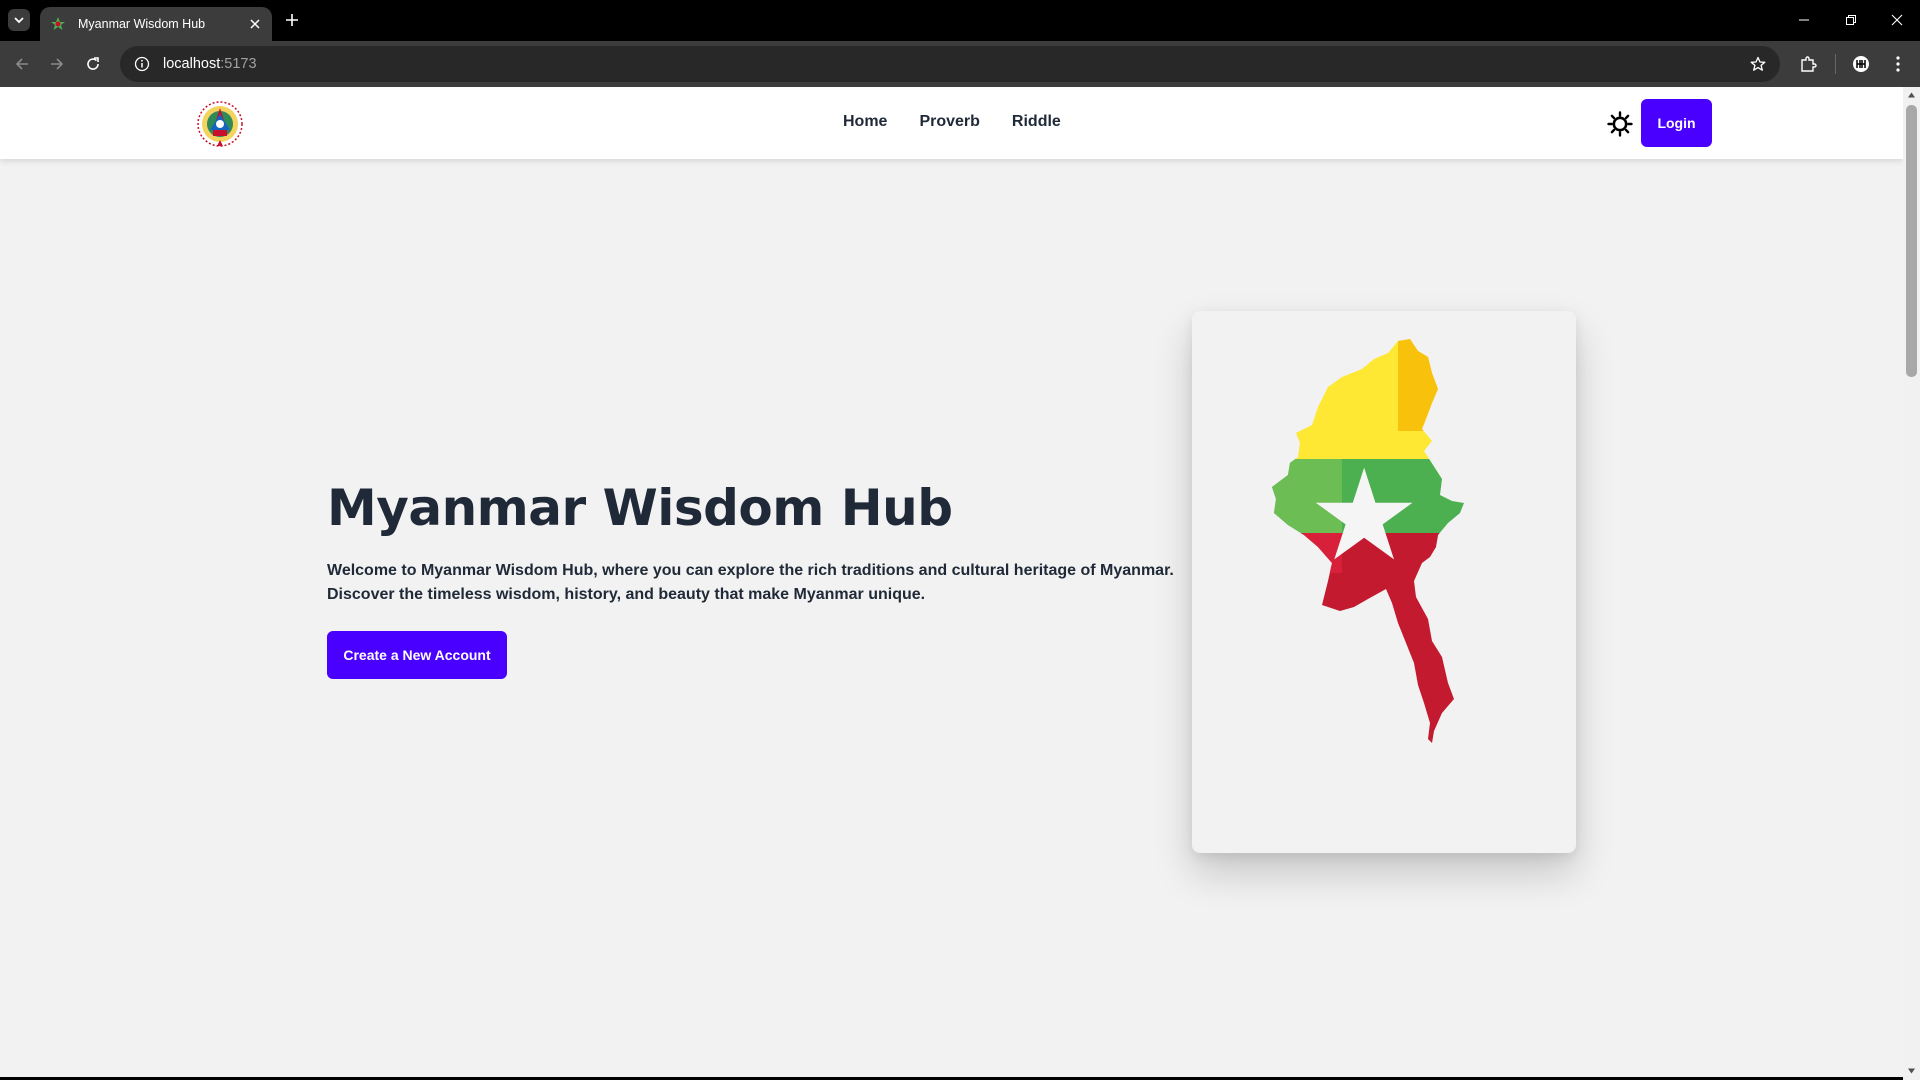 The height and width of the screenshot is (1080, 1920). I want to click on forward-button, so click(57, 64).